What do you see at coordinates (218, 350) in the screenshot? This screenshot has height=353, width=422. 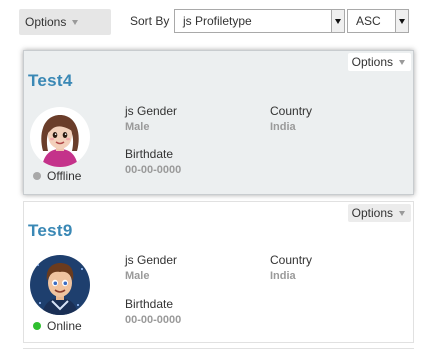 I see `next-card-edge` at bounding box center [218, 350].